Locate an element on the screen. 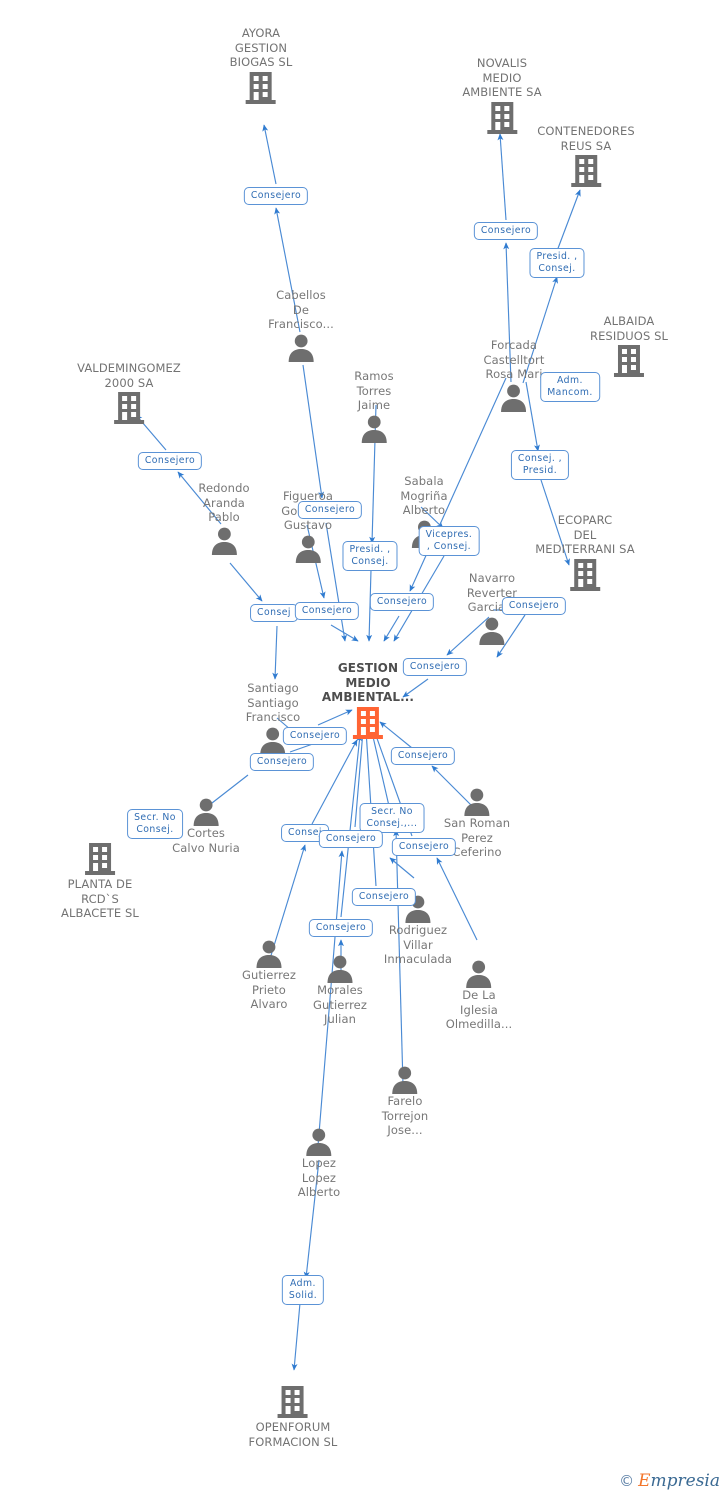  company-node-ayora: AYORA GESTION BIOGAS SL is located at coordinates (261, 66).